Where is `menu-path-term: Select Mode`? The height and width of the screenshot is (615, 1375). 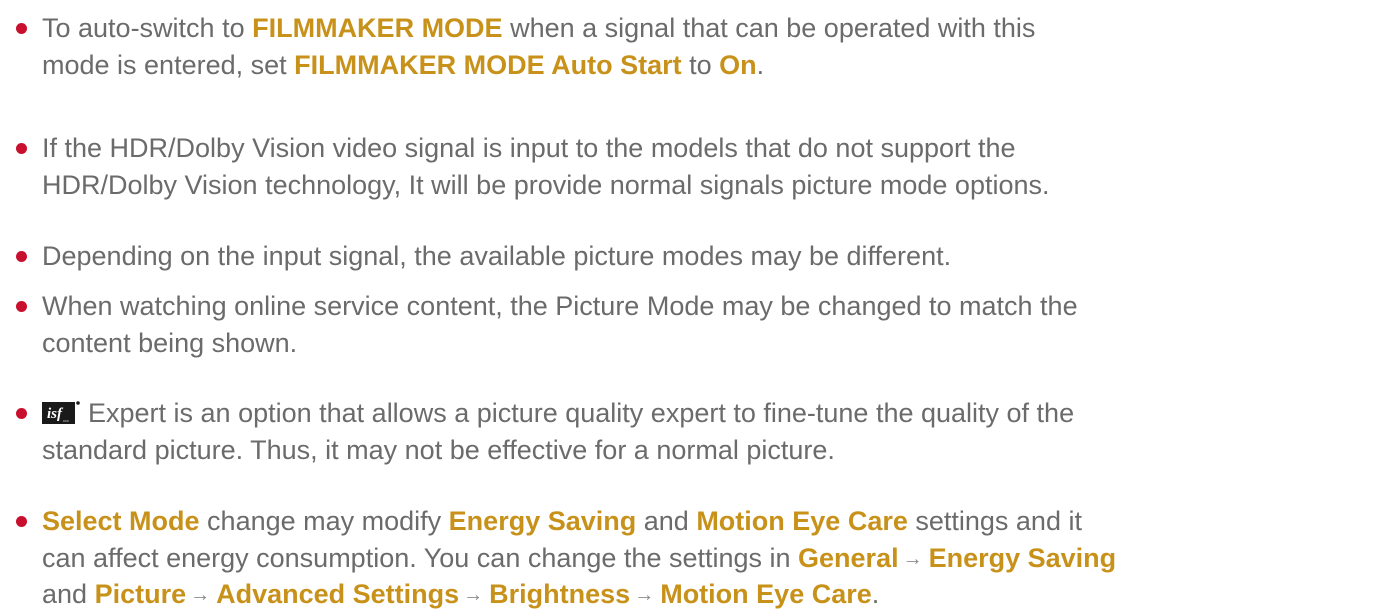
menu-path-term: Select Mode is located at coordinates (121, 521).